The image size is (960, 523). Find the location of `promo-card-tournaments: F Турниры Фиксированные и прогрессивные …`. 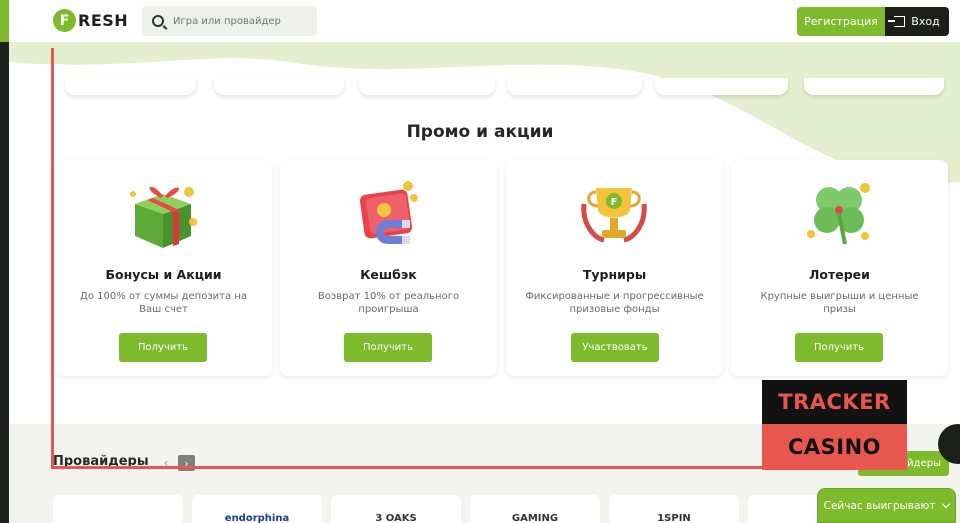

promo-card-tournaments: F Турниры Фиксированные и прогрессивные … is located at coordinates (614, 268).